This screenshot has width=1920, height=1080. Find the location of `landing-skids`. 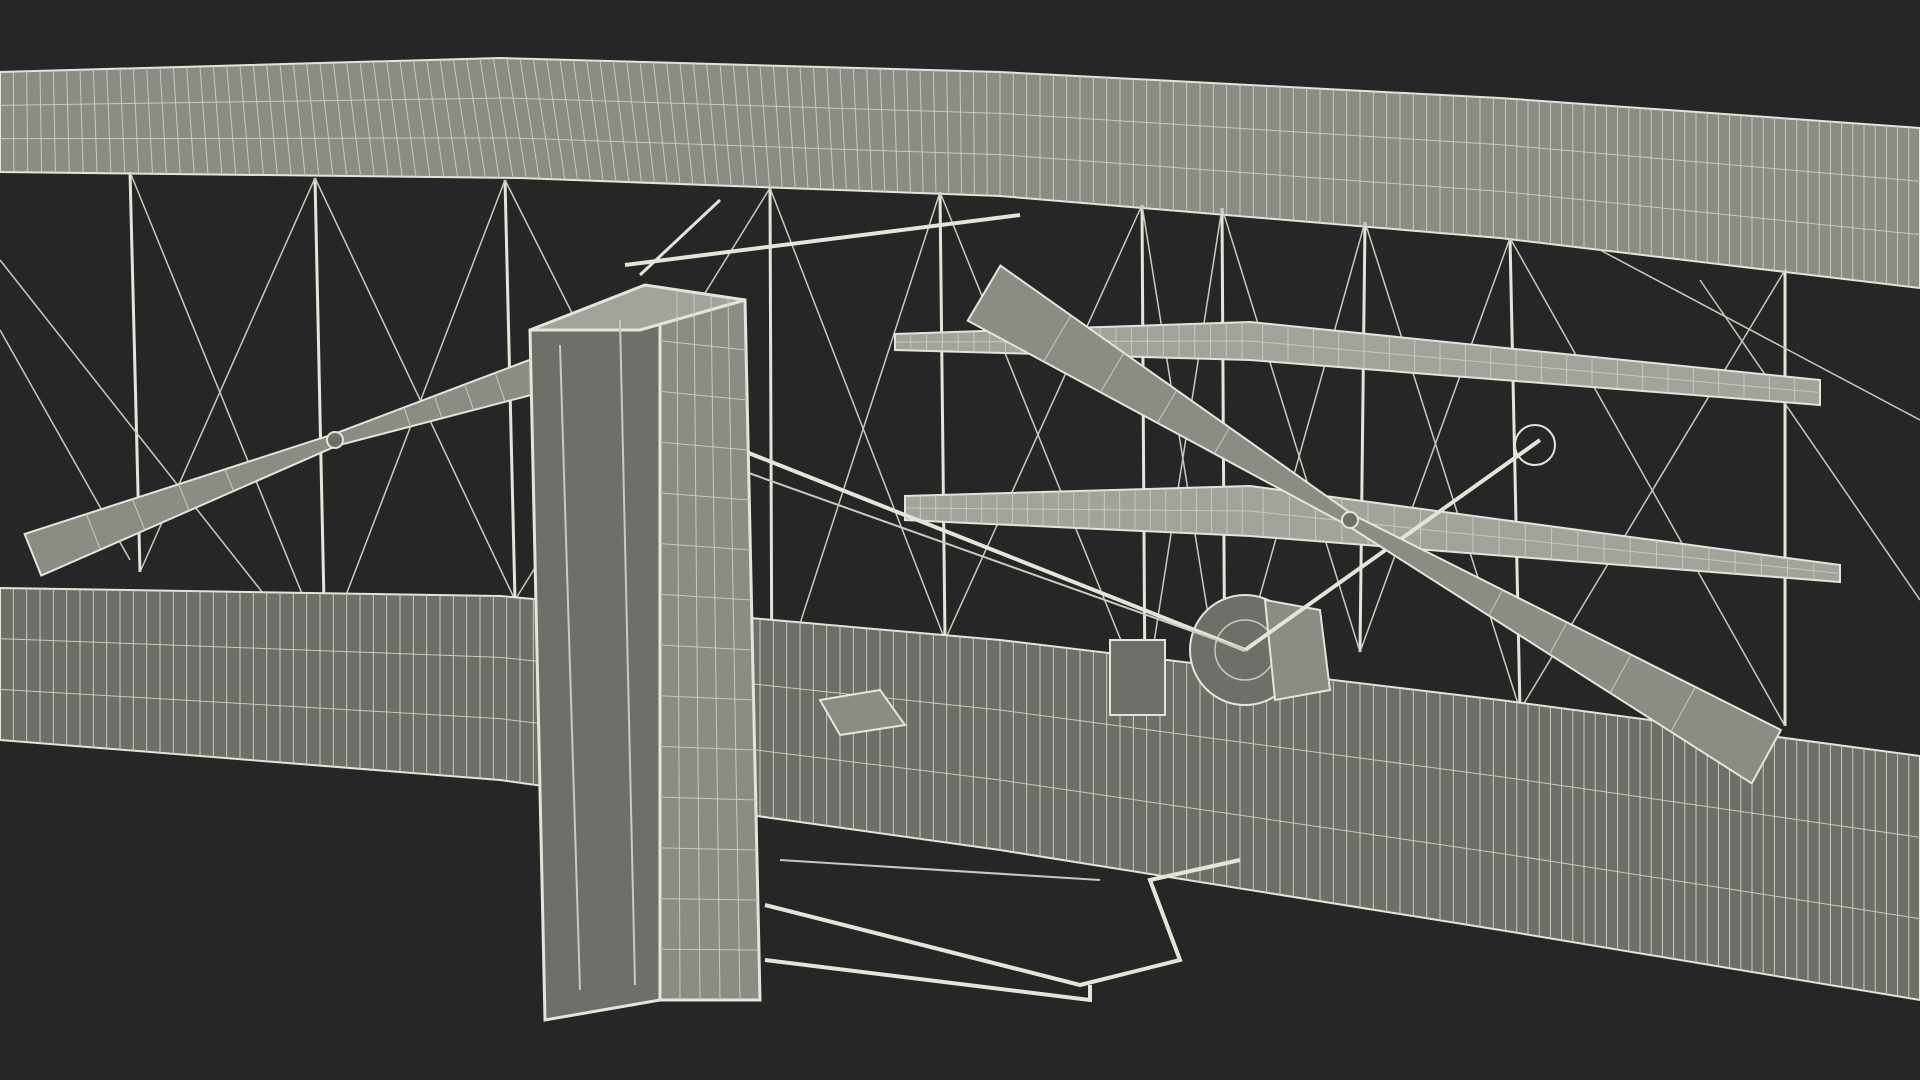

landing-skids is located at coordinates (1002, 930).